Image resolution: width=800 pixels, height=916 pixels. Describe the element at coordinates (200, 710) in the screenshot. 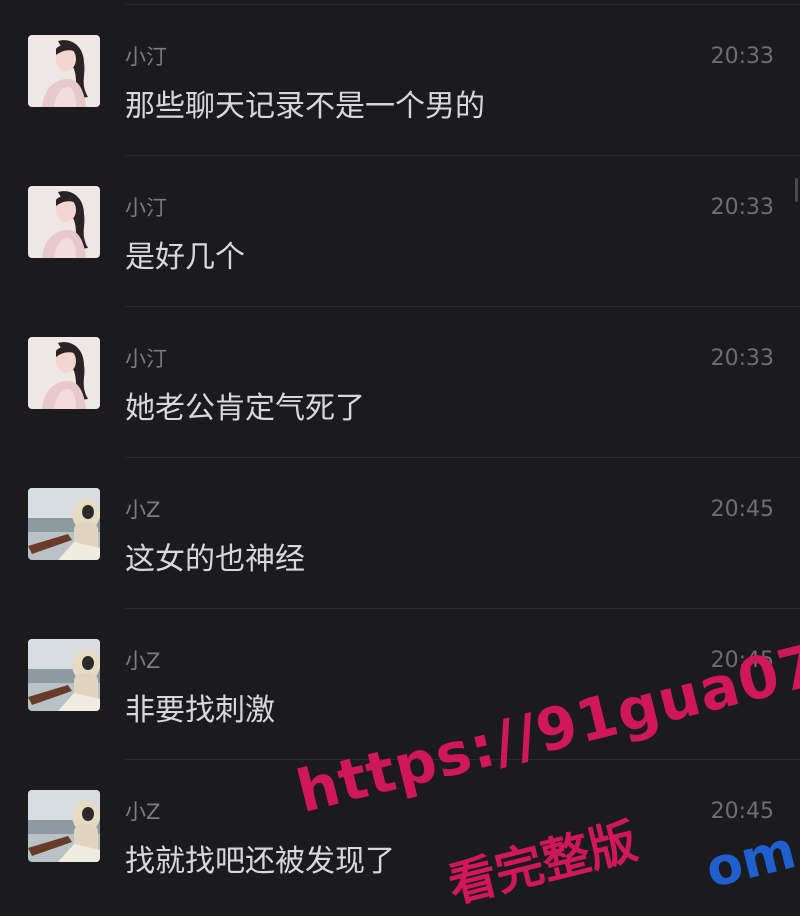

I see `message-text: 非要找刺激` at that location.